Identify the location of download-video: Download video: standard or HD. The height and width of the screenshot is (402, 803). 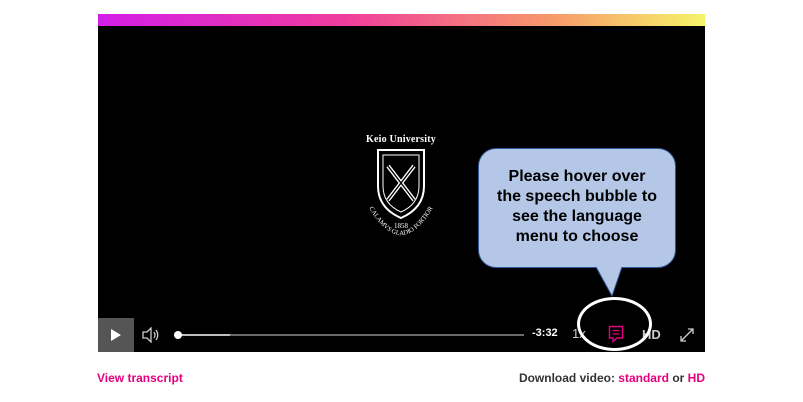
(612, 378).